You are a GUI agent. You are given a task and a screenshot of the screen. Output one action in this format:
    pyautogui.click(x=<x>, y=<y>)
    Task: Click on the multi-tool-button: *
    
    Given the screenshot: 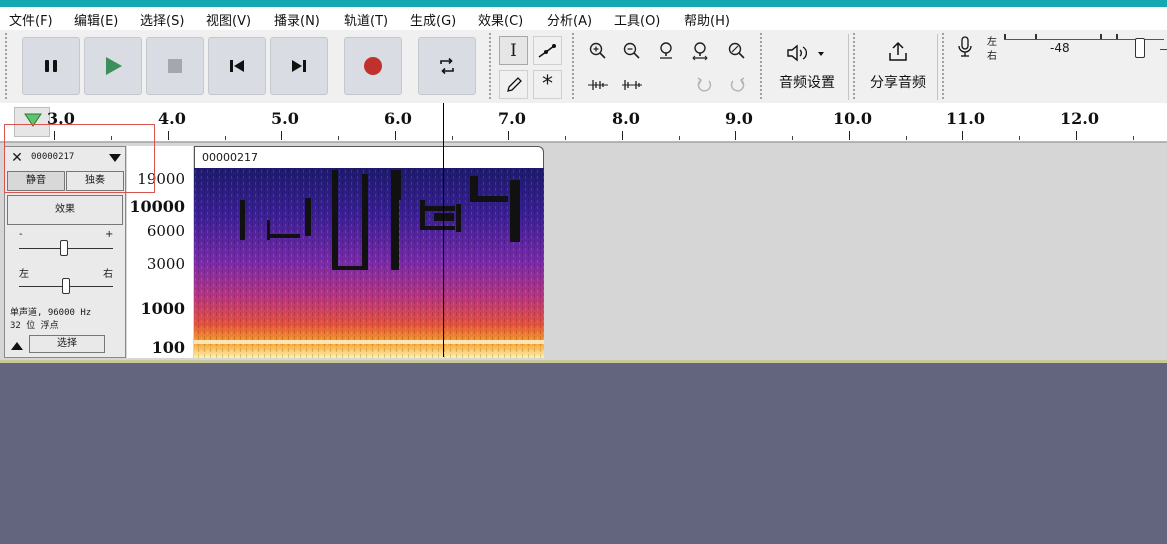 What is the action you would take?
    pyautogui.click(x=547, y=84)
    